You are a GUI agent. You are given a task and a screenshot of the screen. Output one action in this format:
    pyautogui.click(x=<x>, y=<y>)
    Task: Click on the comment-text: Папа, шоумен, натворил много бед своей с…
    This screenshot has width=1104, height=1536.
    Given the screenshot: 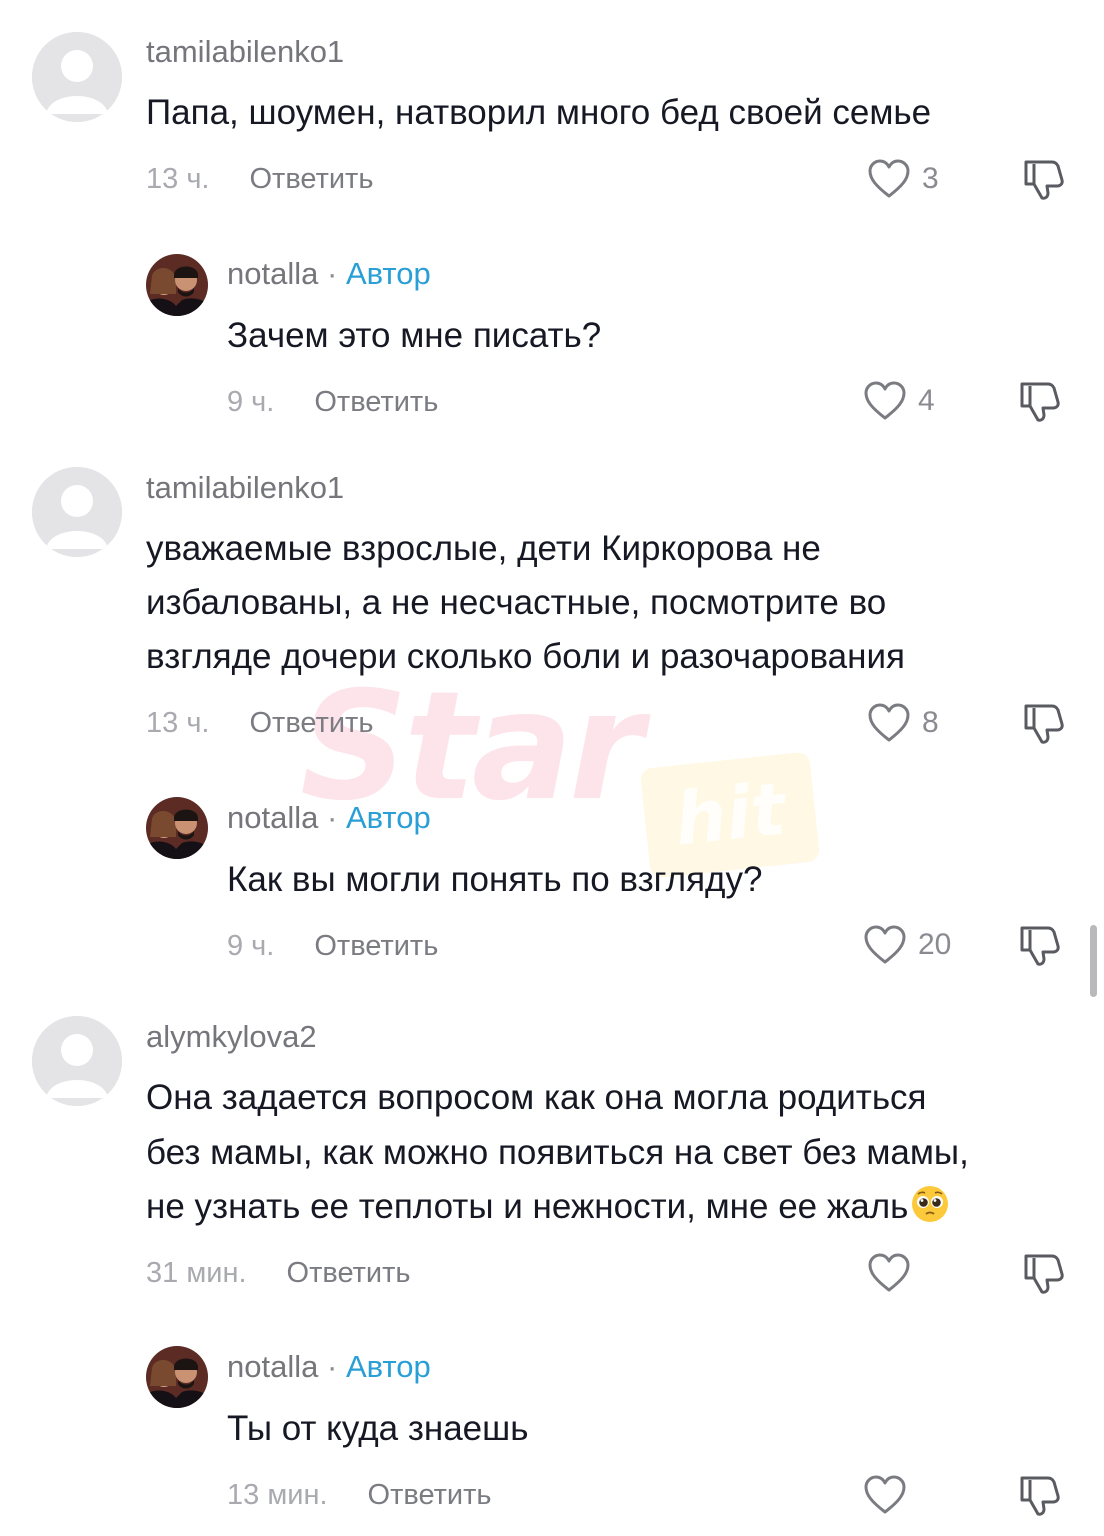 What is the action you would take?
    pyautogui.click(x=539, y=112)
    